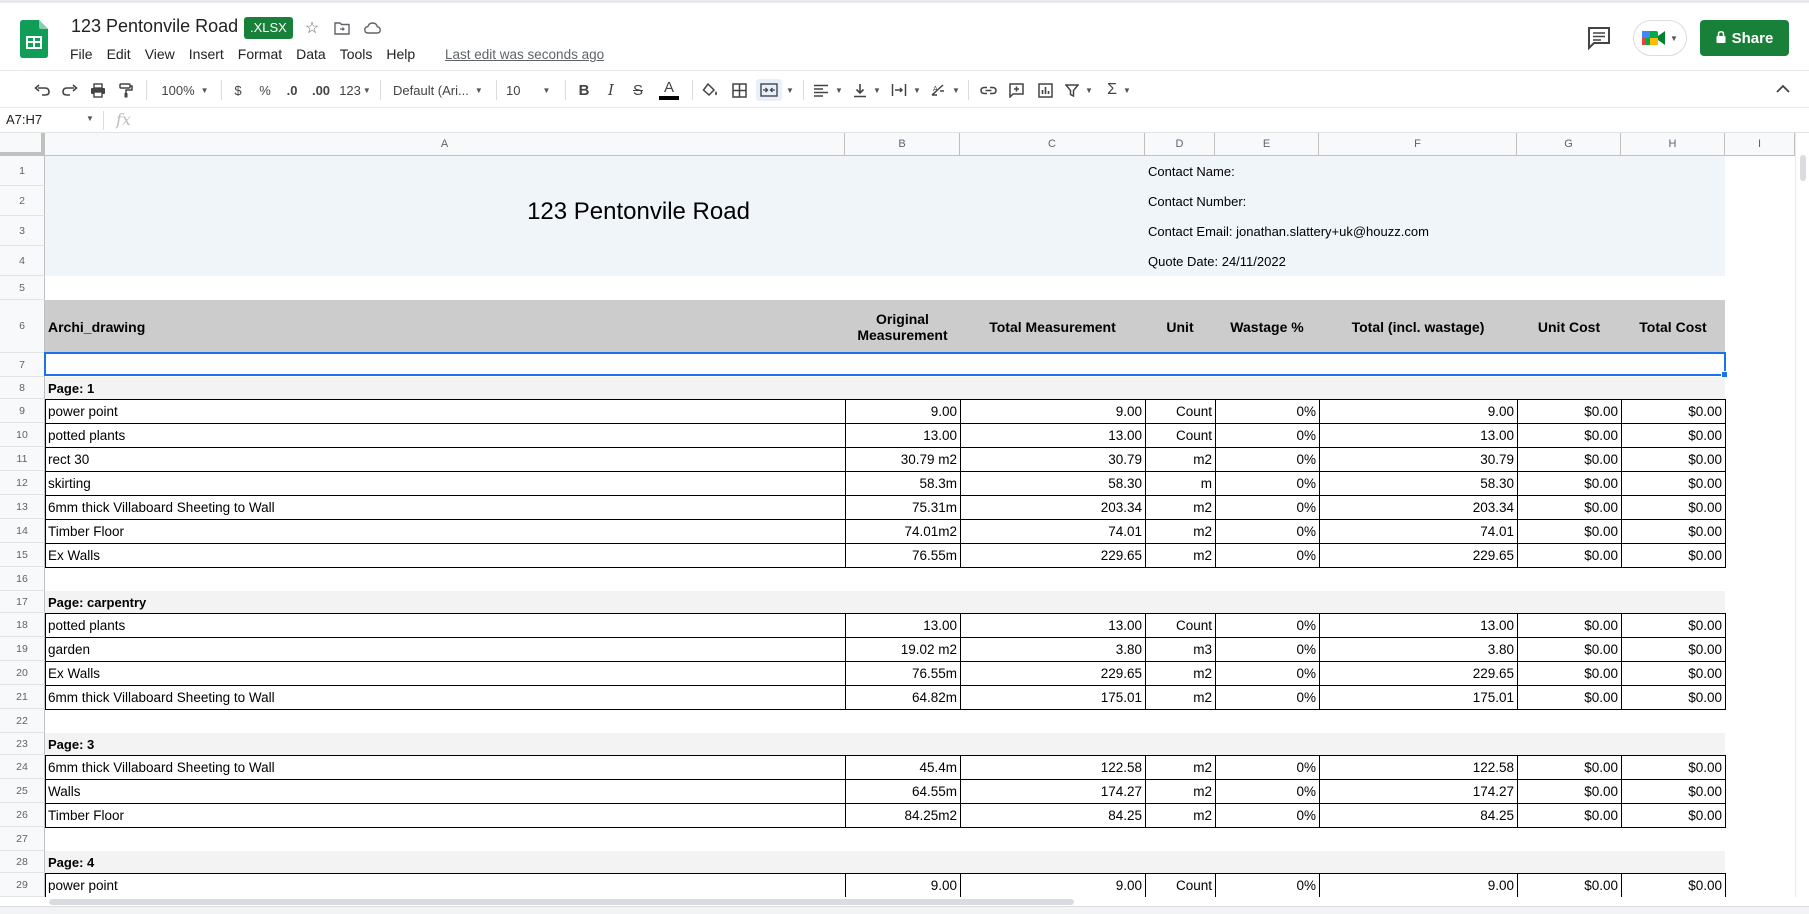  I want to click on text-color-button: A, so click(669, 90).